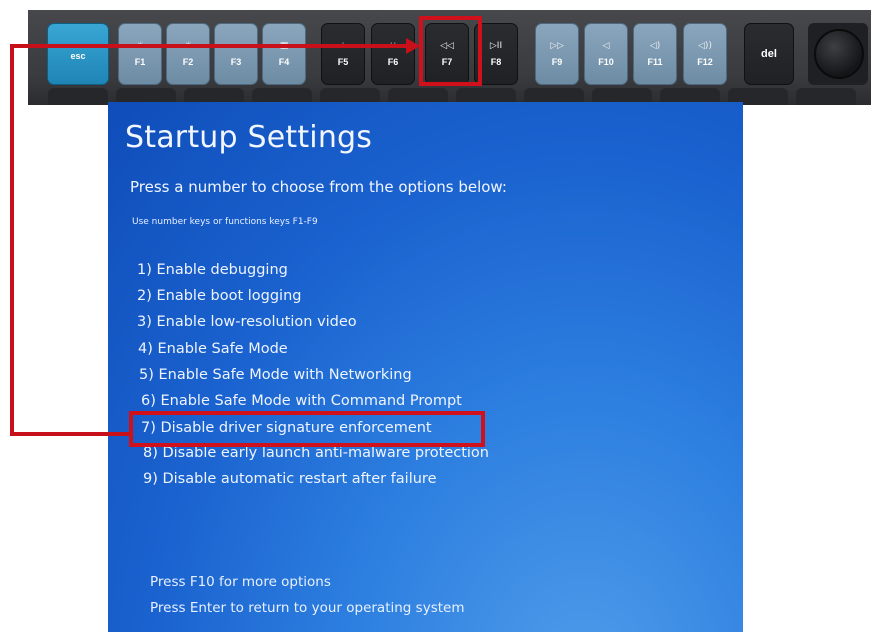  Describe the element at coordinates (247, 322) in the screenshot. I see `option-low-resolution-video: 3) Enable low-resolution video` at that location.